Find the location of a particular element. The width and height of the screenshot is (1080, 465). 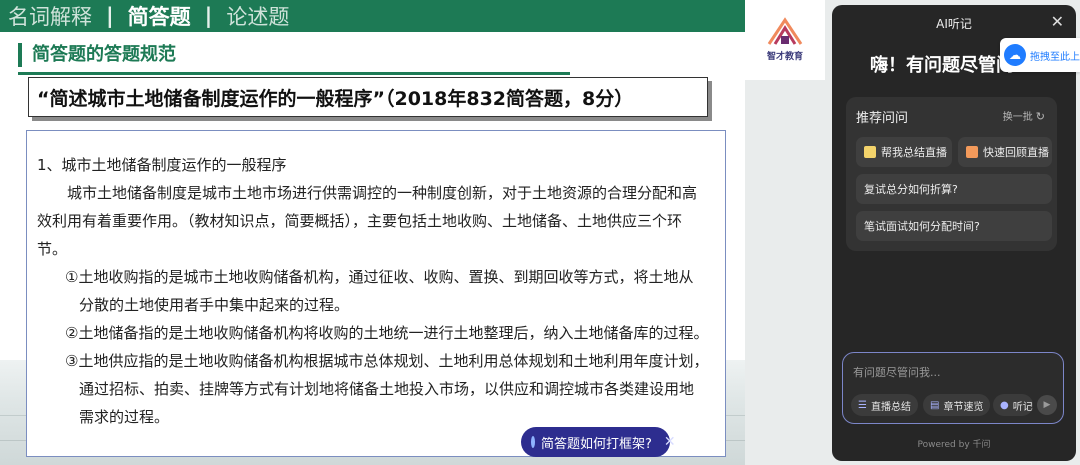

send-icon: ▶ is located at coordinates (1047, 405).